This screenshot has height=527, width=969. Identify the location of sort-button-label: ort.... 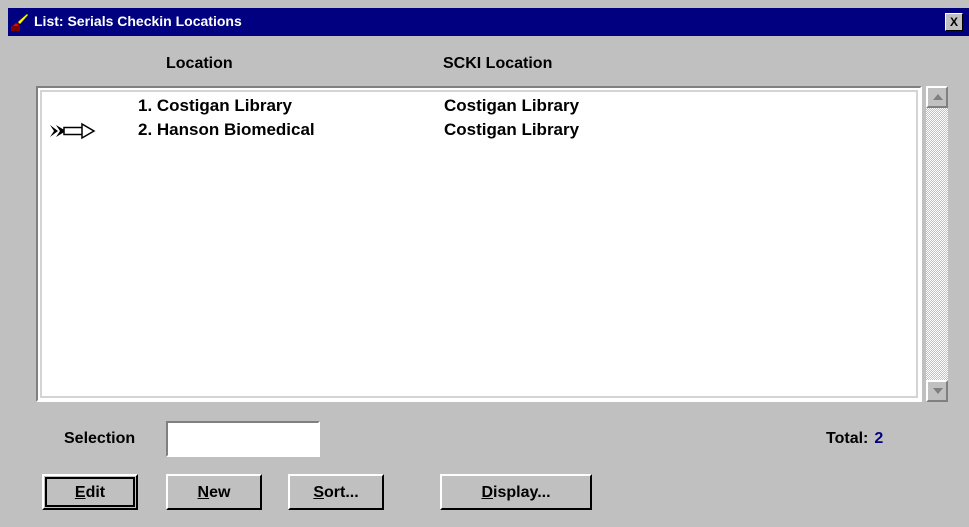
(341, 492).